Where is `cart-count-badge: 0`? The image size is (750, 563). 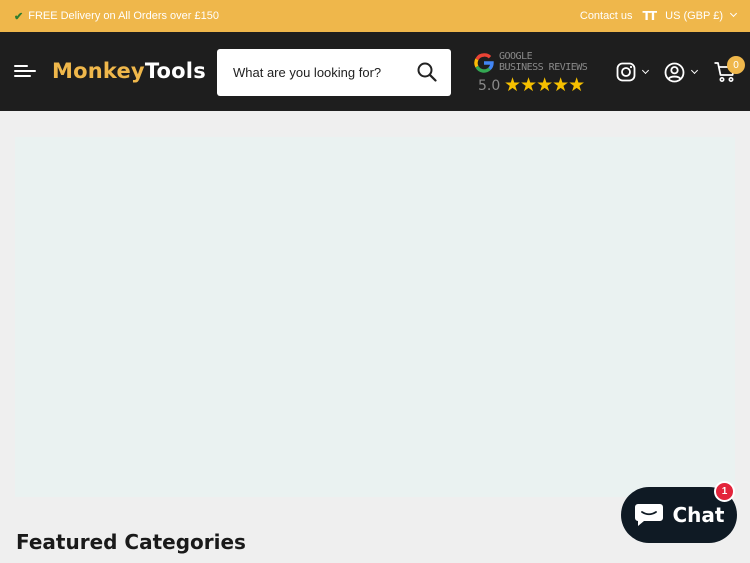
cart-count-badge: 0 is located at coordinates (736, 65).